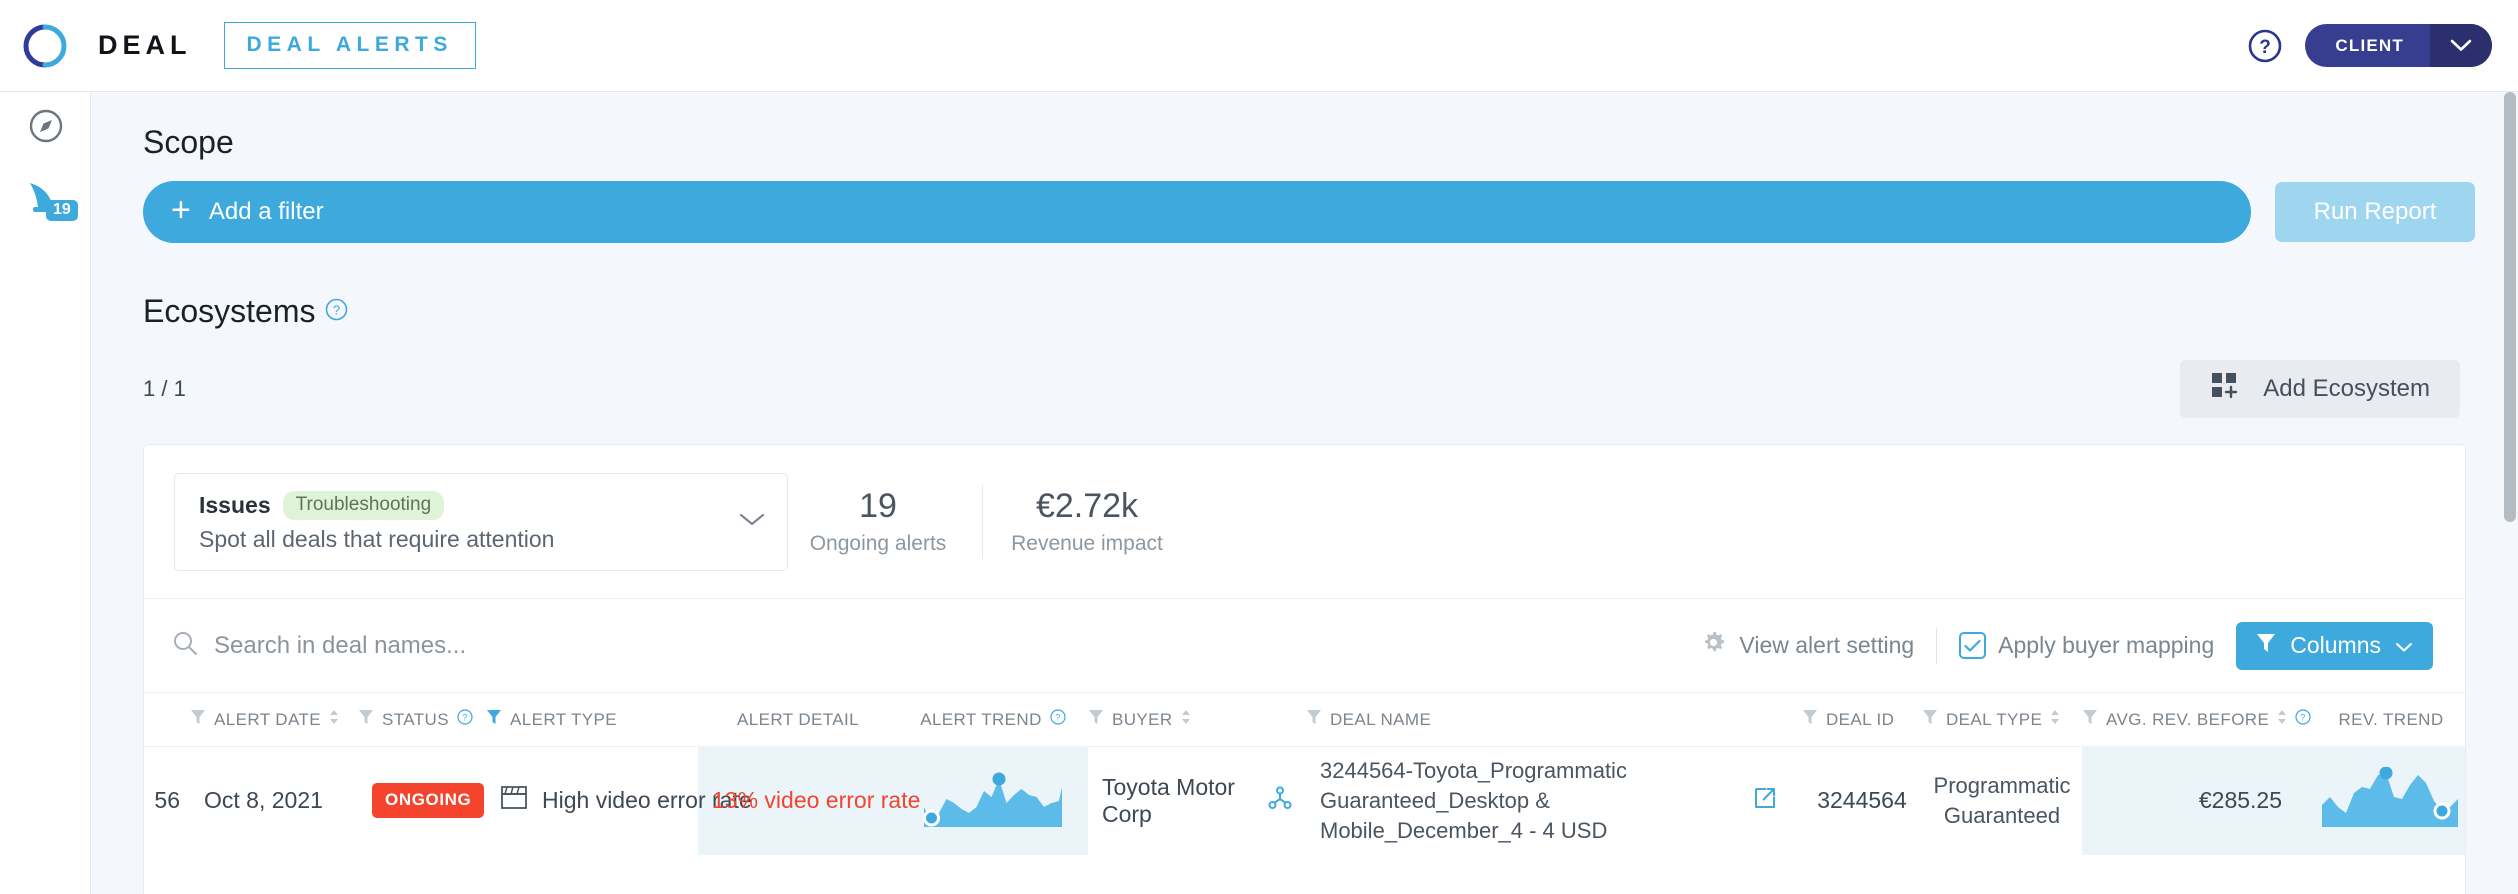 The width and height of the screenshot is (2518, 894). Describe the element at coordinates (1973, 645) in the screenshot. I see `checkbox-icon` at that location.